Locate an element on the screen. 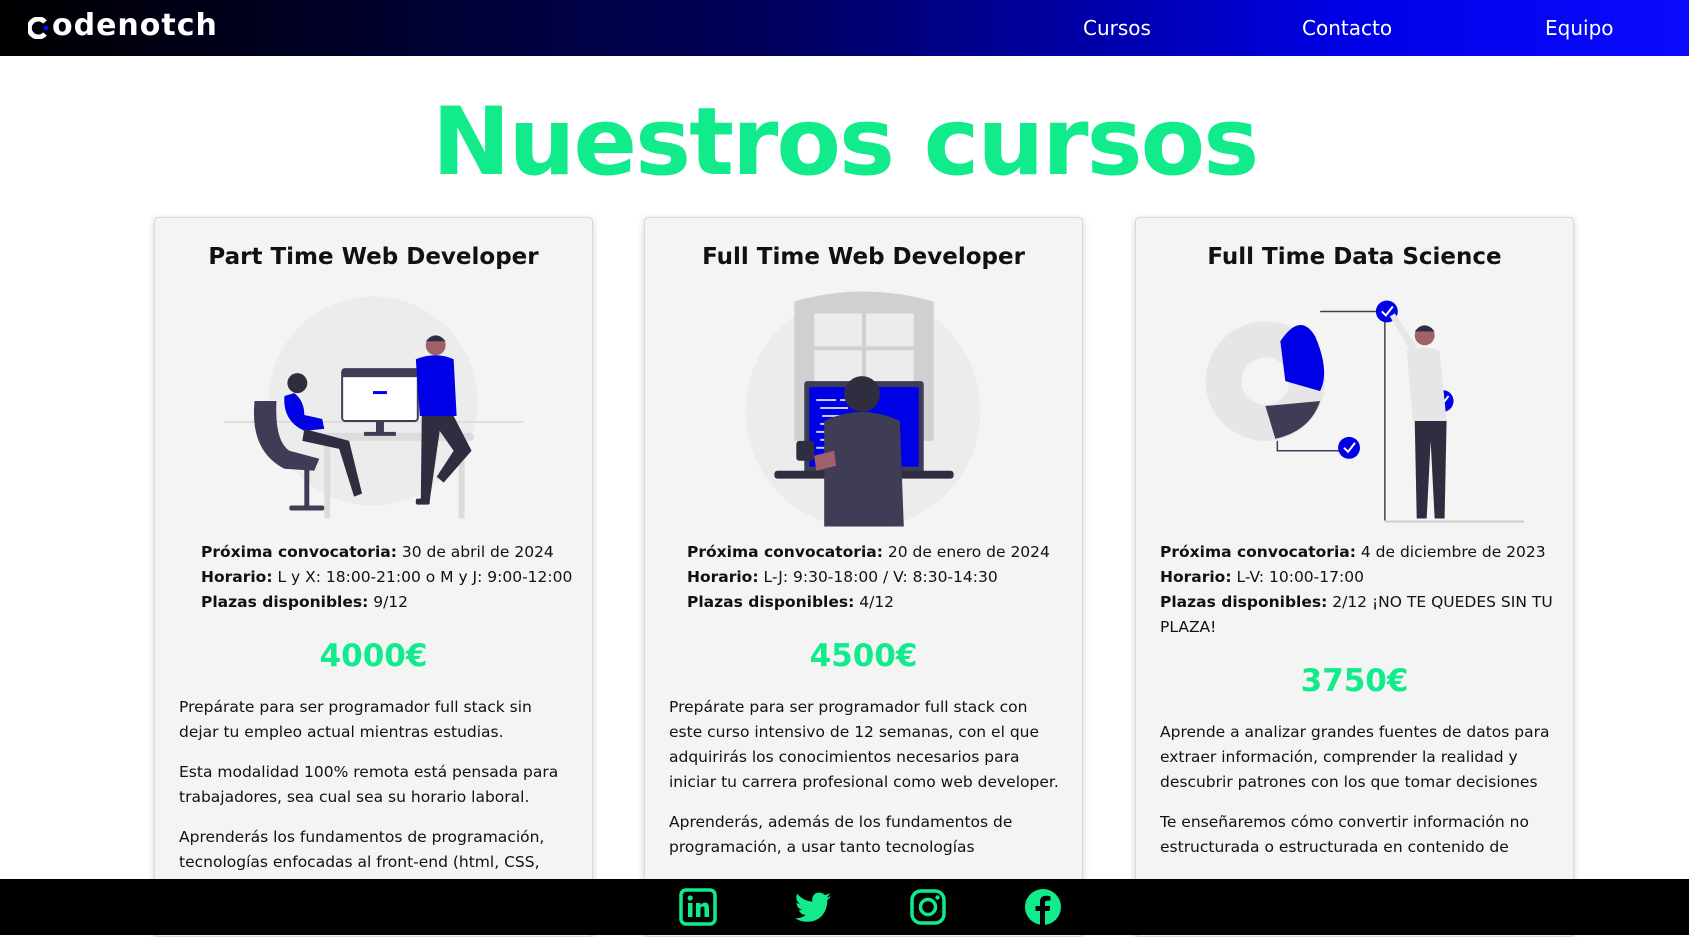 The height and width of the screenshot is (937, 1689). course-price: 4500€ is located at coordinates (863, 656).